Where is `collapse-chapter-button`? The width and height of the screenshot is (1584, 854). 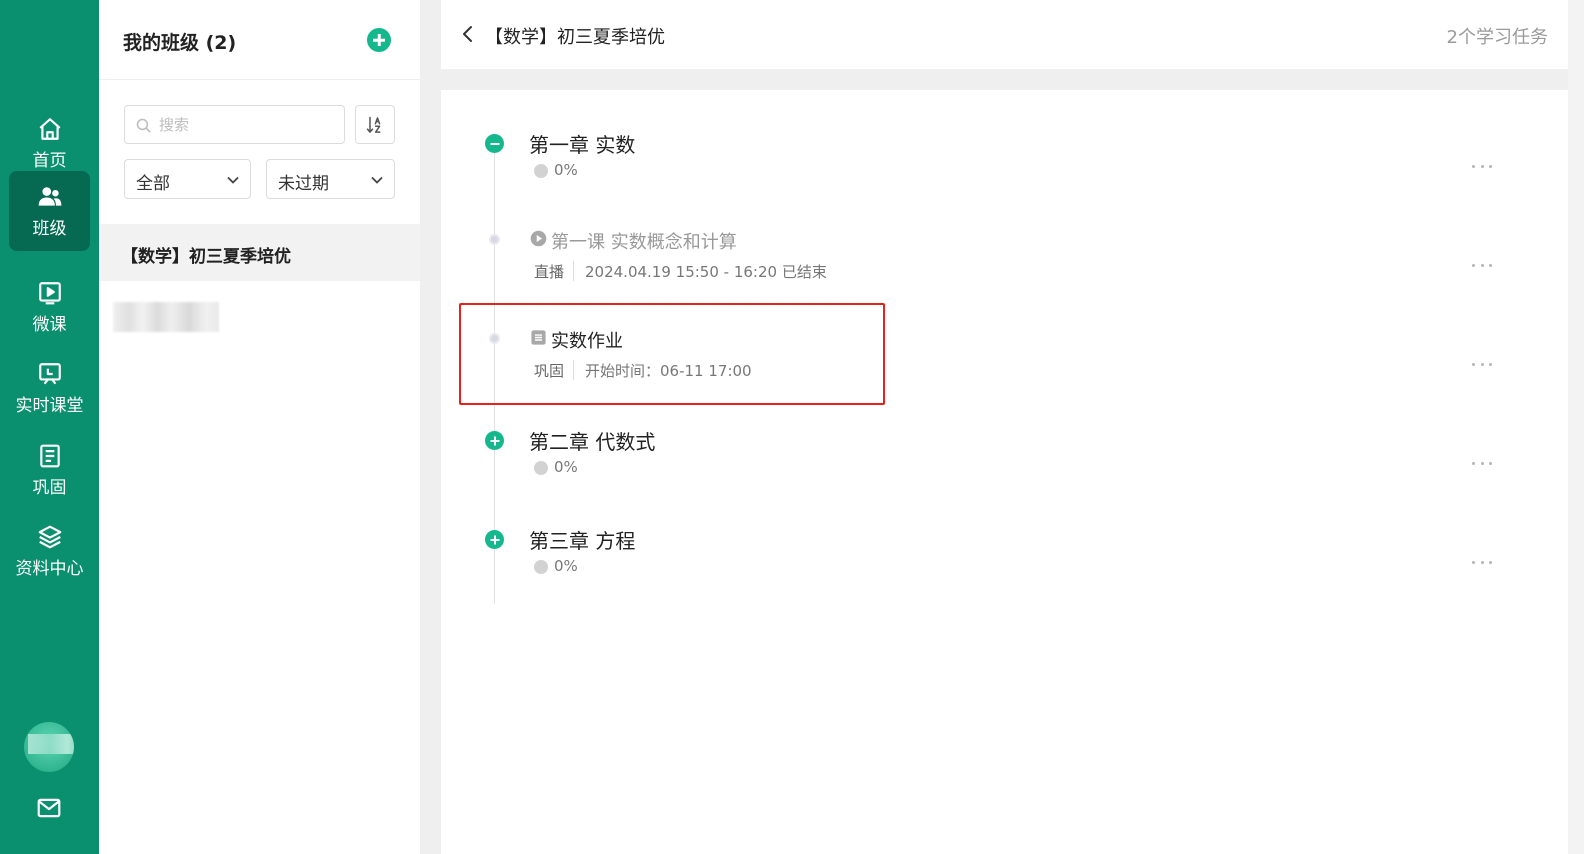
collapse-chapter-button is located at coordinates (494, 143).